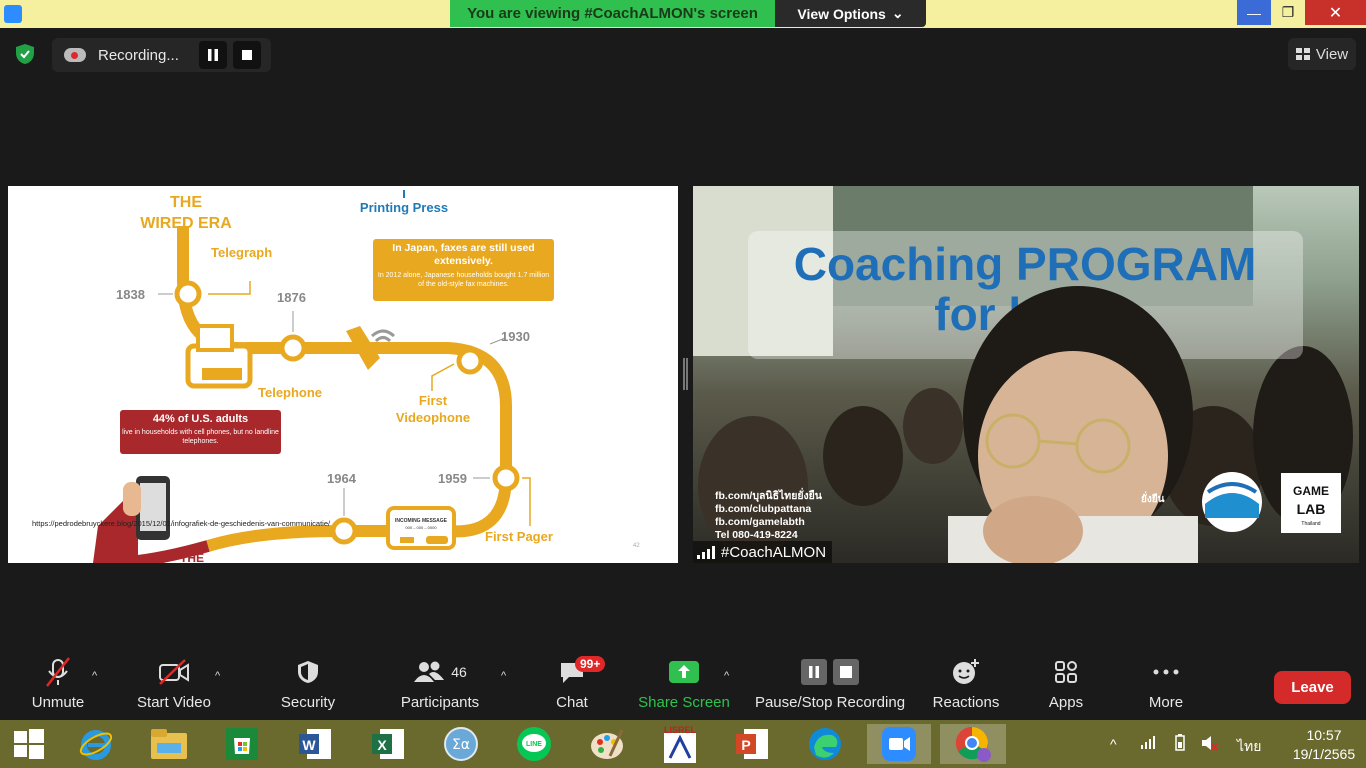  I want to click on taskbar-powerpoint: P, so click(752, 744).